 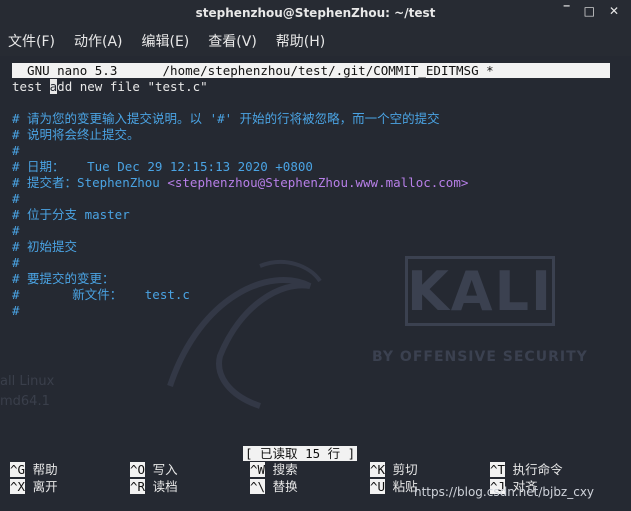 What do you see at coordinates (63, 278) in the screenshot?
I see `comment-line: # 要提交的变更：` at bounding box center [63, 278].